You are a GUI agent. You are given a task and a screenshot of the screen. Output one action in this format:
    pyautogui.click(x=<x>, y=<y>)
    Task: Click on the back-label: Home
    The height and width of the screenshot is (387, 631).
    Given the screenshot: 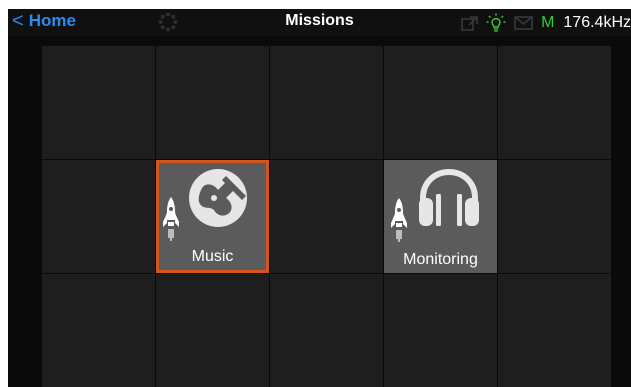 What is the action you would take?
    pyautogui.click(x=52, y=20)
    